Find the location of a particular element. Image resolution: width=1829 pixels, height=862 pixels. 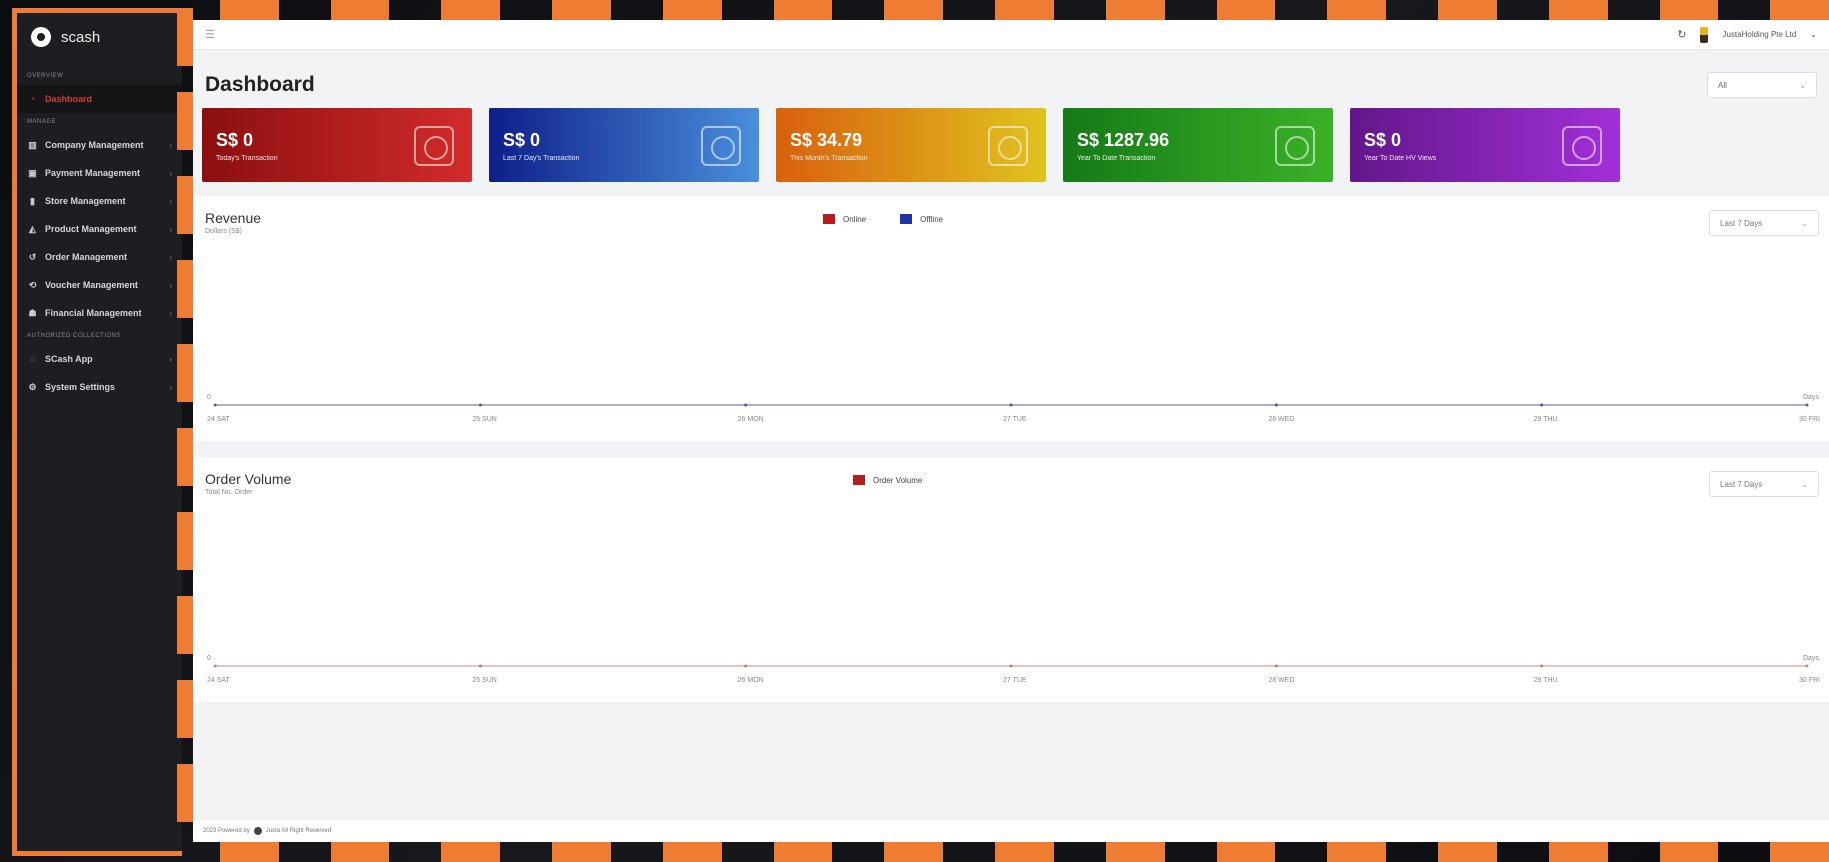

sidebar-item-company-management: ▥ Company Management › is located at coordinates (99, 145).